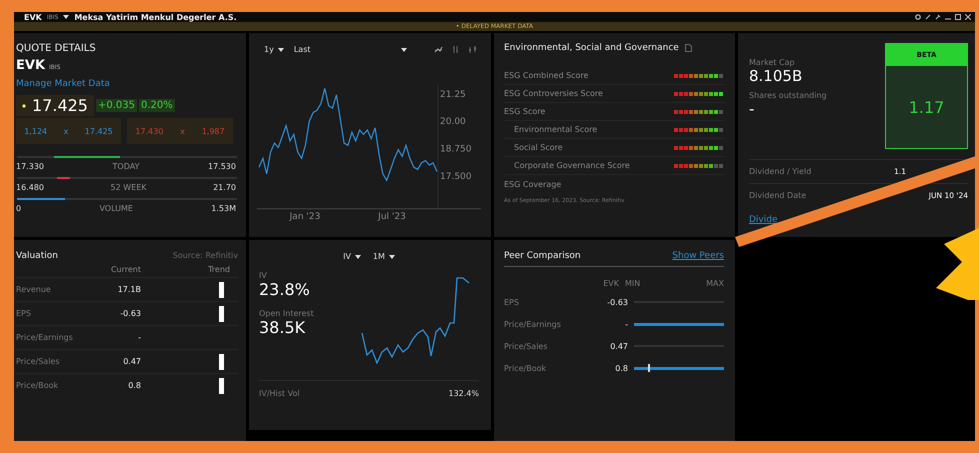 Image resolution: width=979 pixels, height=453 pixels. I want to click on axis-label: Jul '23, so click(392, 217).